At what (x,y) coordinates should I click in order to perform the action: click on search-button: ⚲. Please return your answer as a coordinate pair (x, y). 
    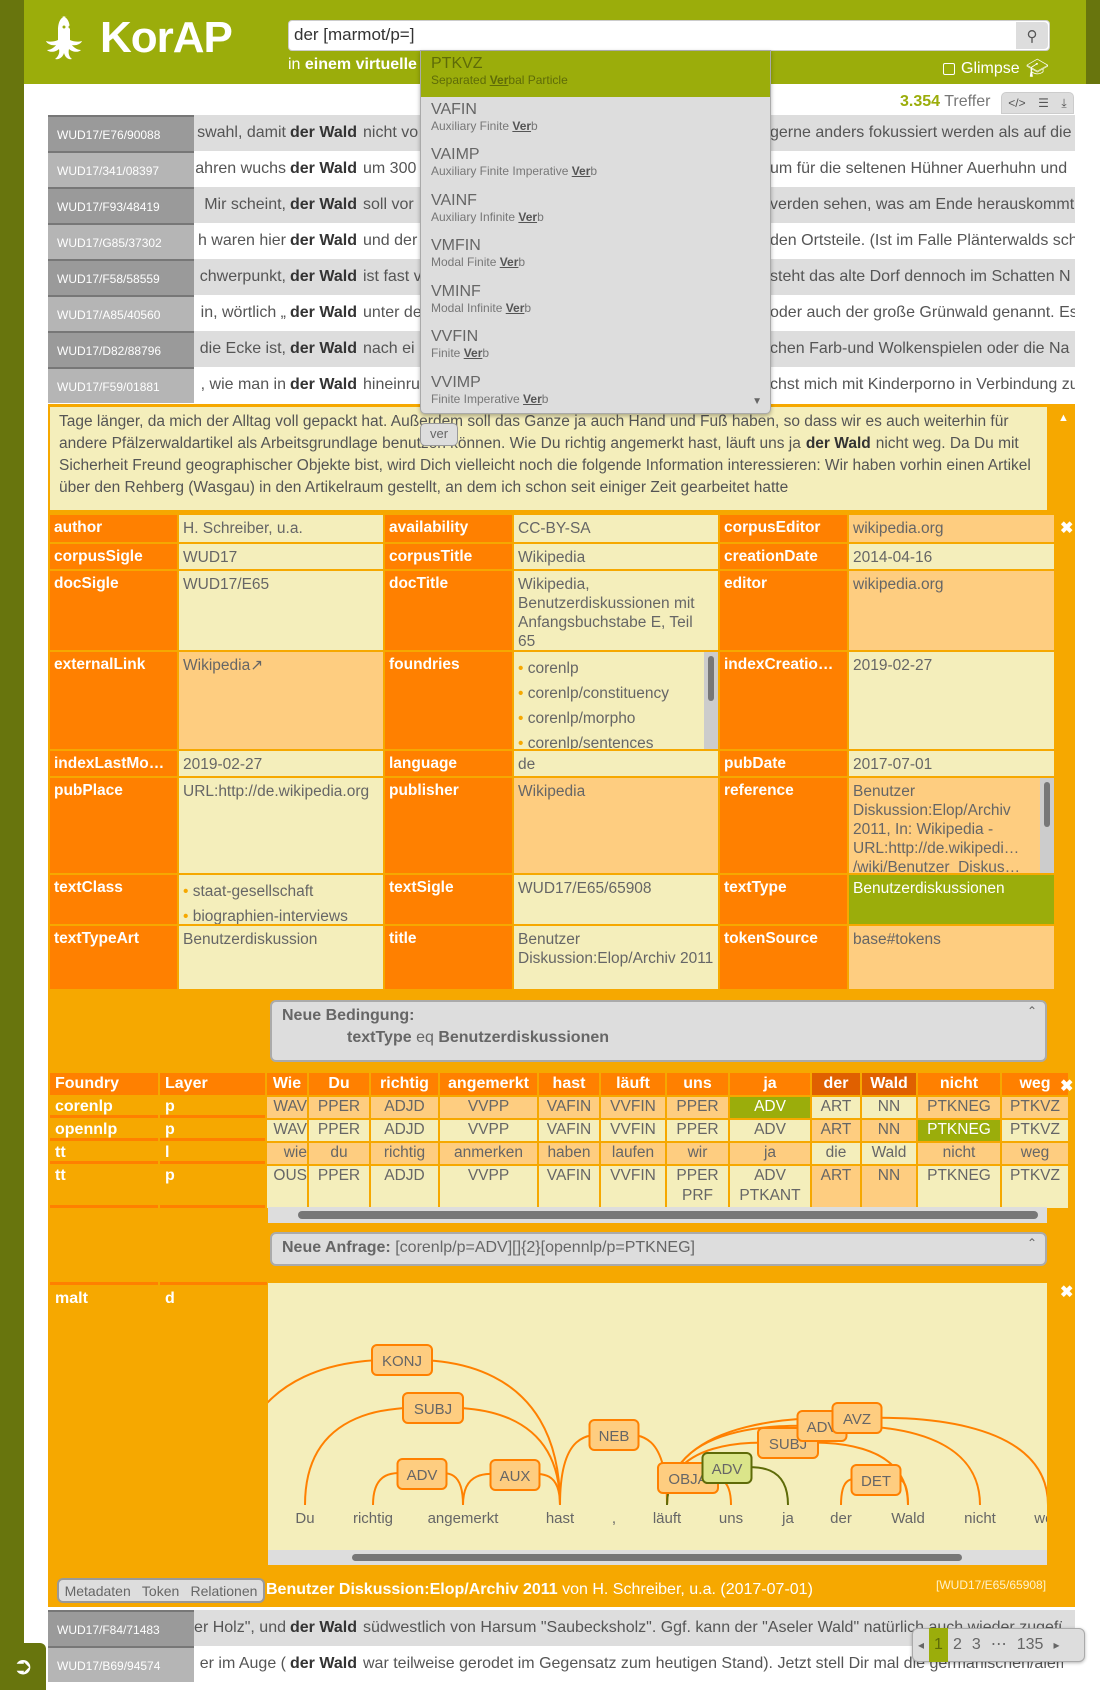
    Looking at the image, I should click on (1032, 35).